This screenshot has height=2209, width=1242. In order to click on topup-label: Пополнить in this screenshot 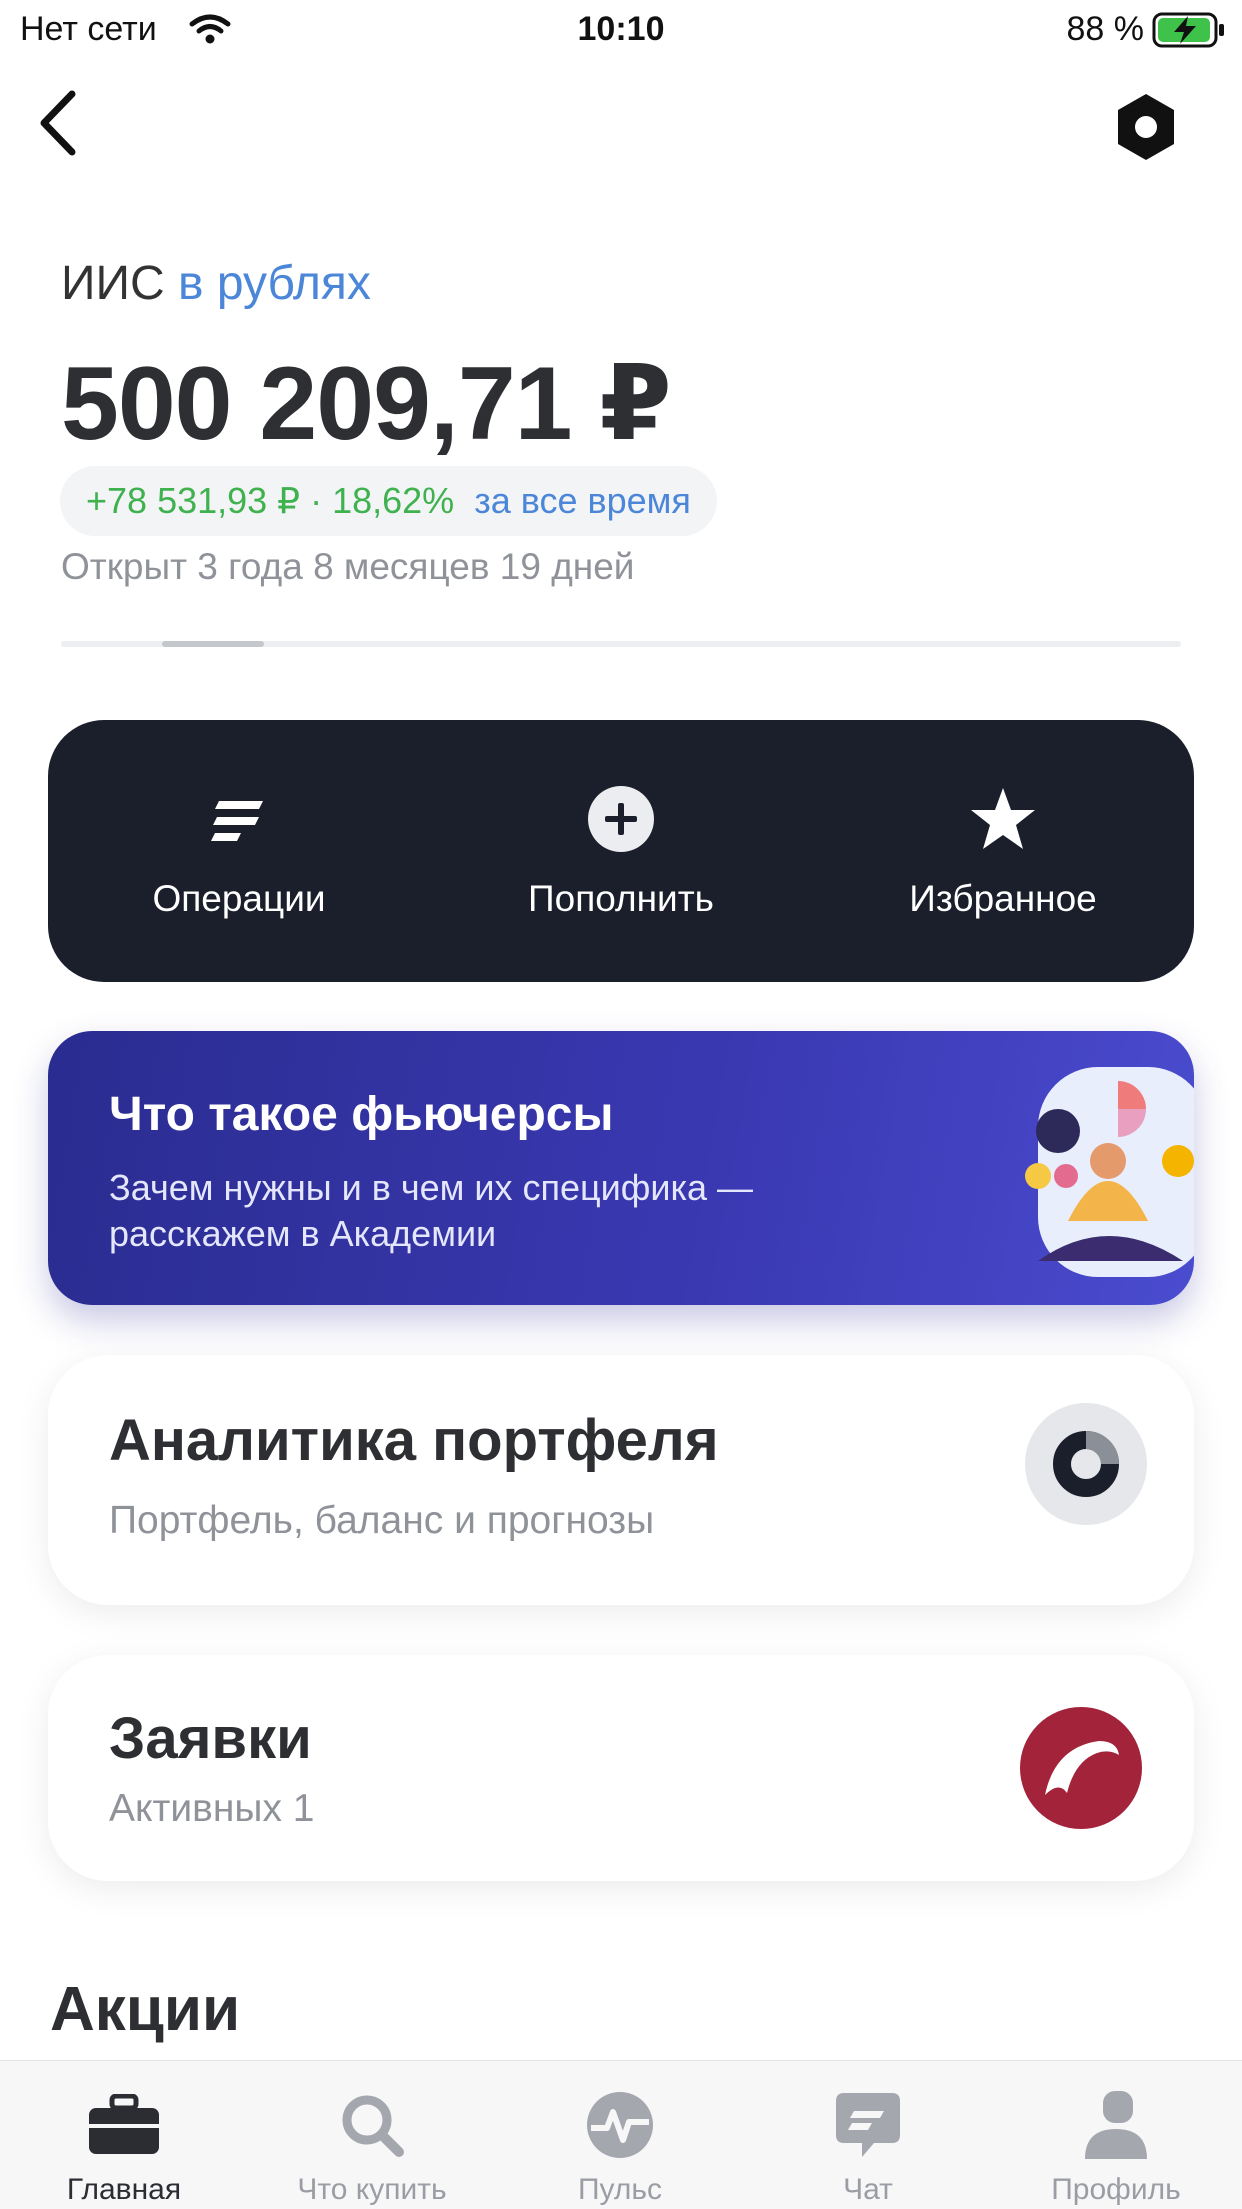, I will do `click(621, 898)`.